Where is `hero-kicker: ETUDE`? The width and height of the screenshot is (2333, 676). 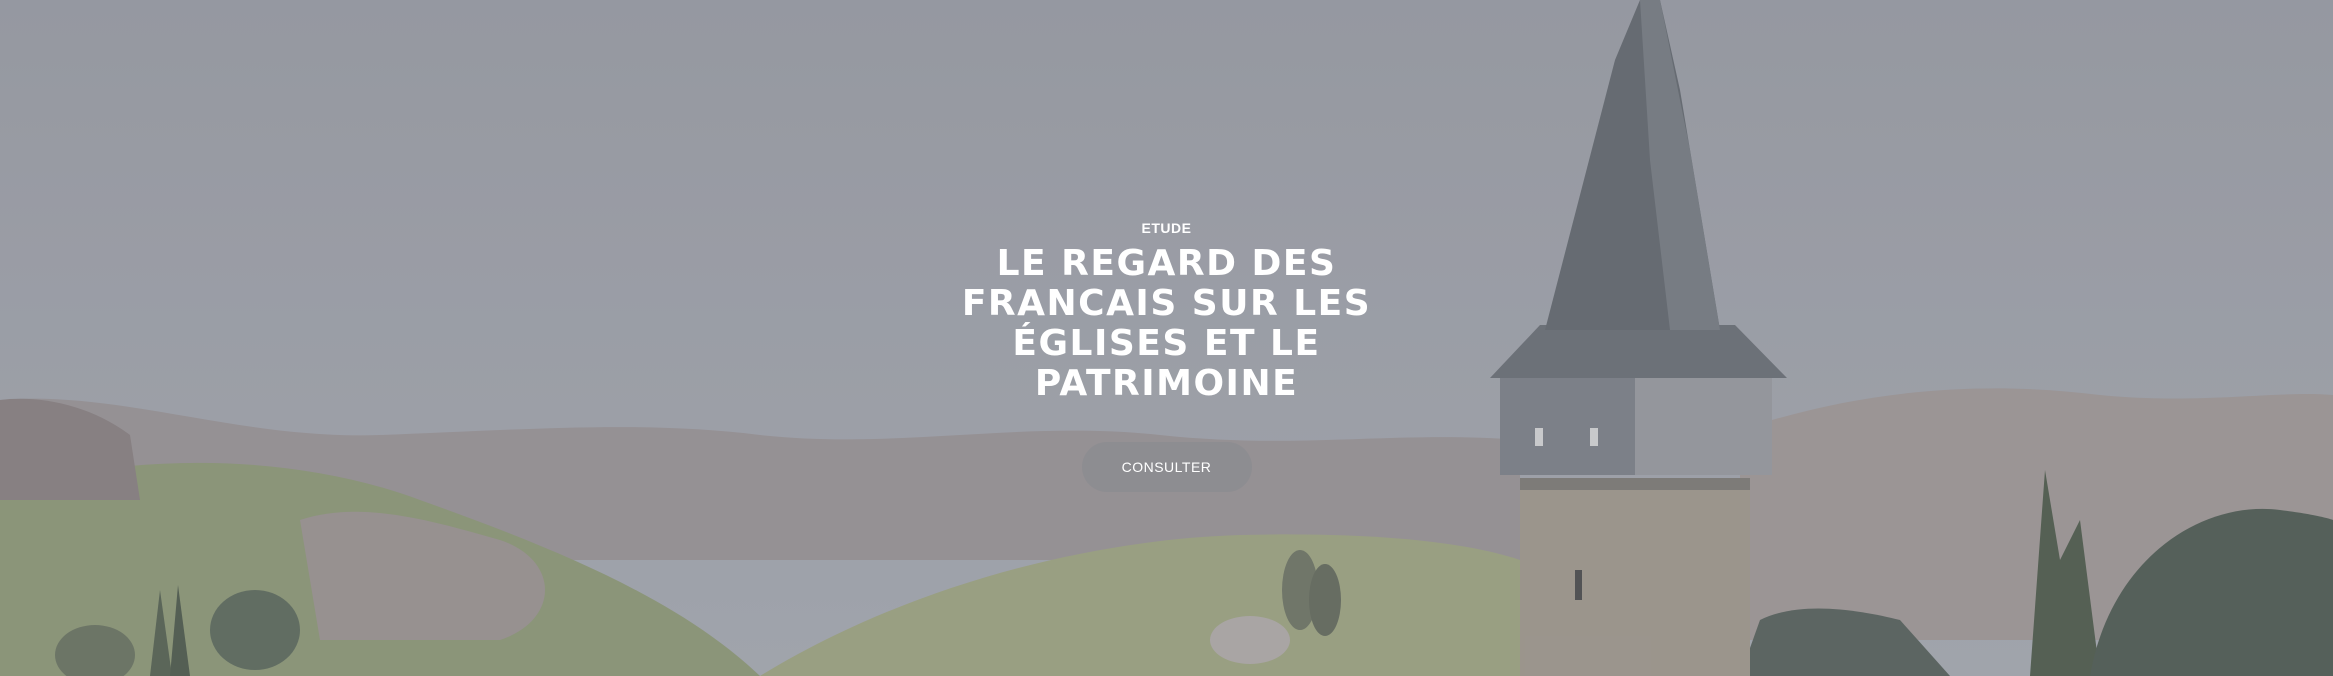 hero-kicker: ETUDE is located at coordinates (1166, 228).